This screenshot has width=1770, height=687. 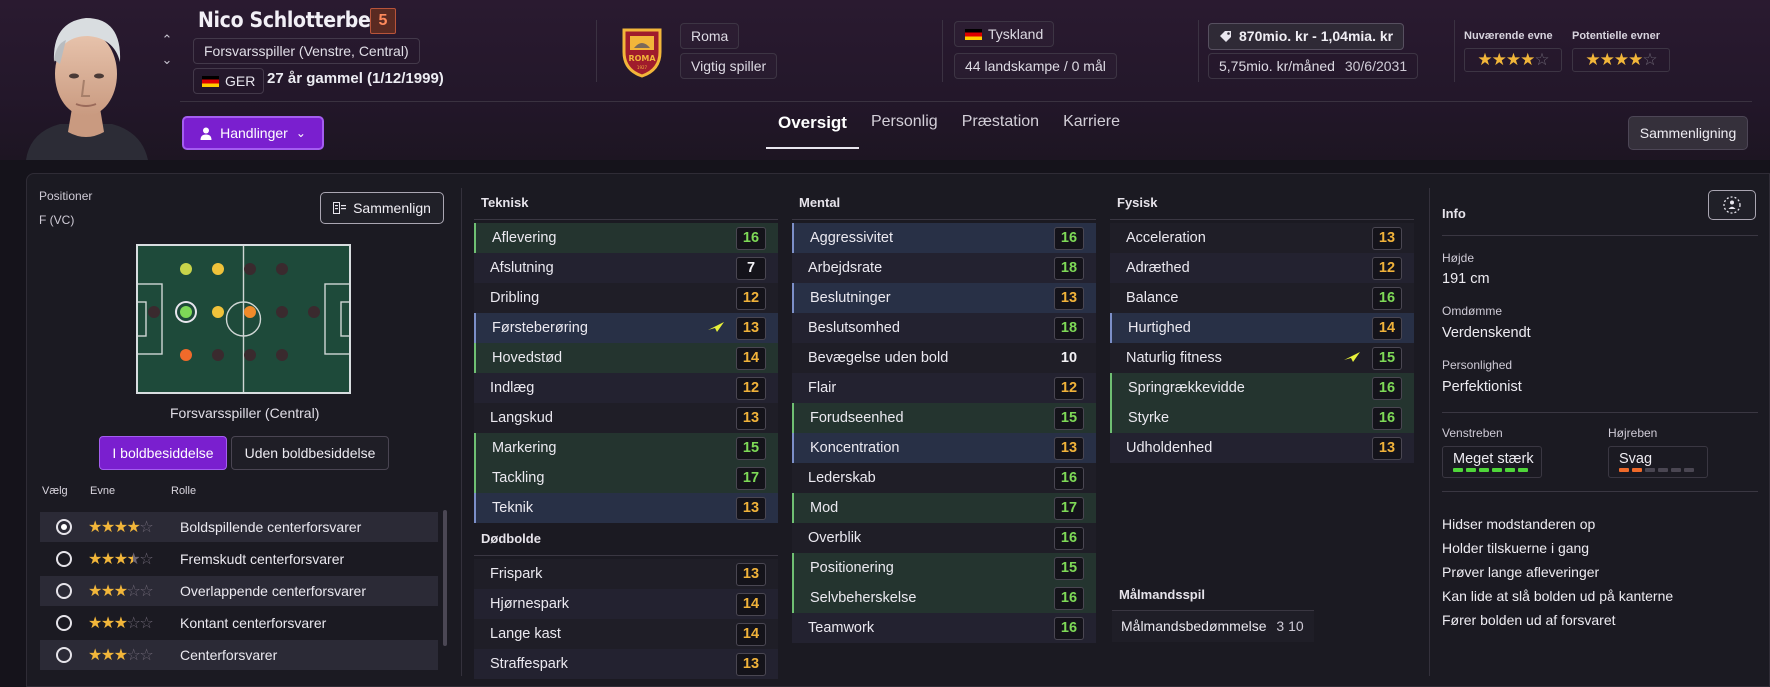 I want to click on attribute-row: Aflevering 16, so click(x=626, y=238).